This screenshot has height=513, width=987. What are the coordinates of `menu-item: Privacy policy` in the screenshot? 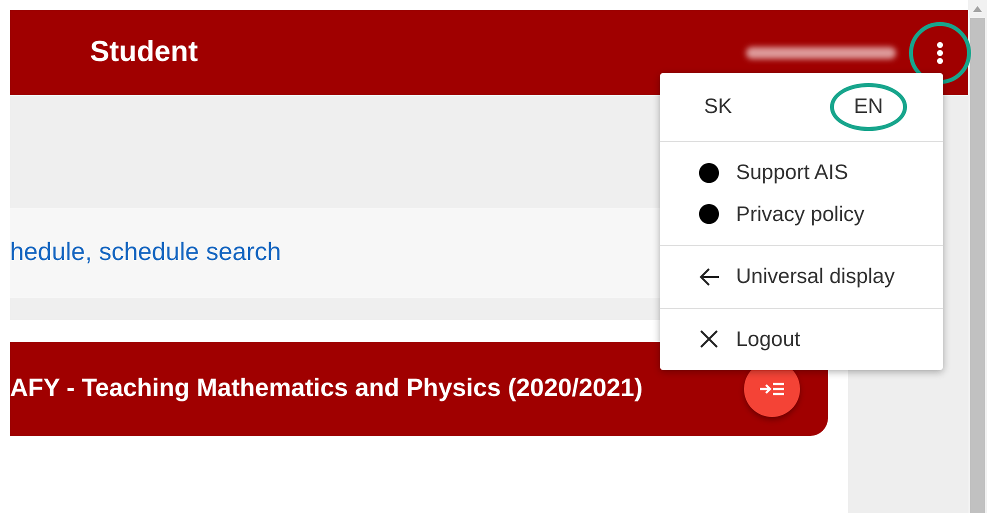 It's located at (801, 214).